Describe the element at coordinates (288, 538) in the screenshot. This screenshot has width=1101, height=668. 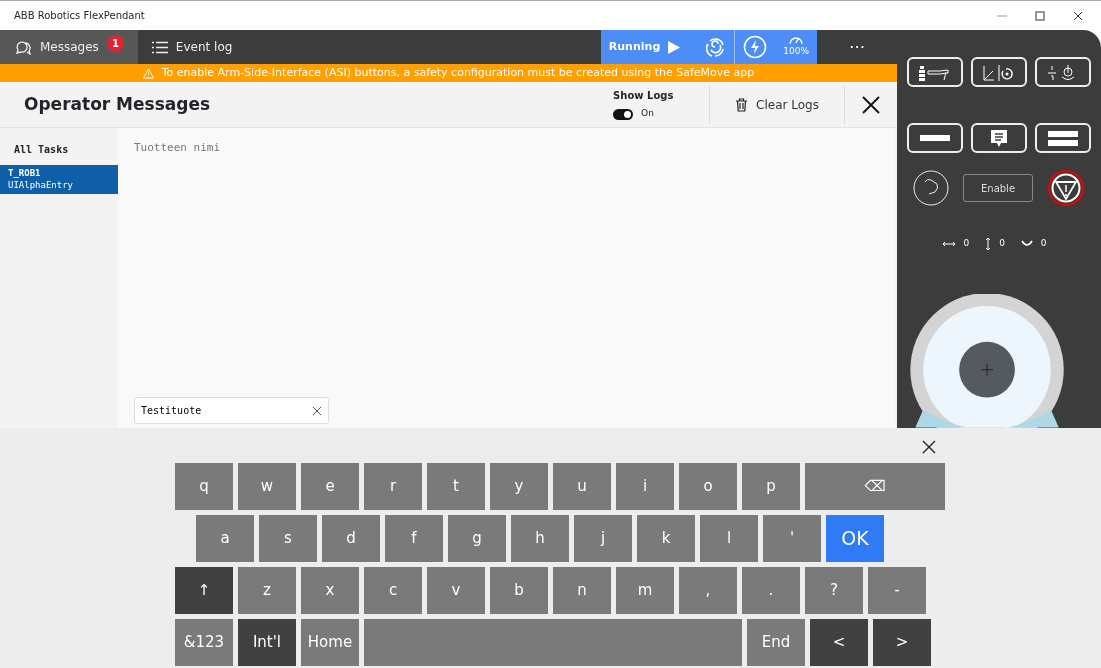
I see `key: s` at that location.